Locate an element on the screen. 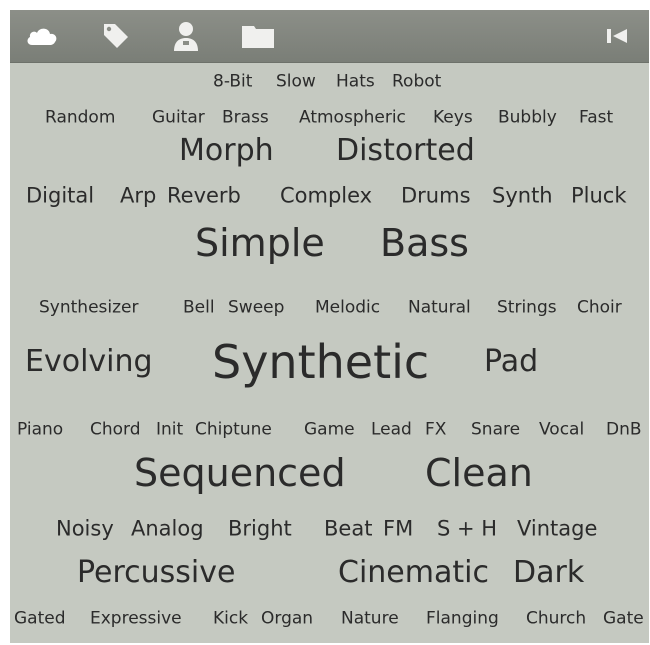 This screenshot has width=650, height=645. tag-flanging: Flanging is located at coordinates (462, 619).